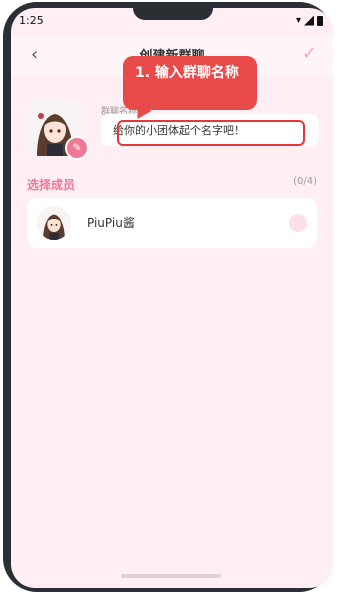 Image resolution: width=338 pixels, height=600 pixels. I want to click on member-avatar, so click(54, 223).